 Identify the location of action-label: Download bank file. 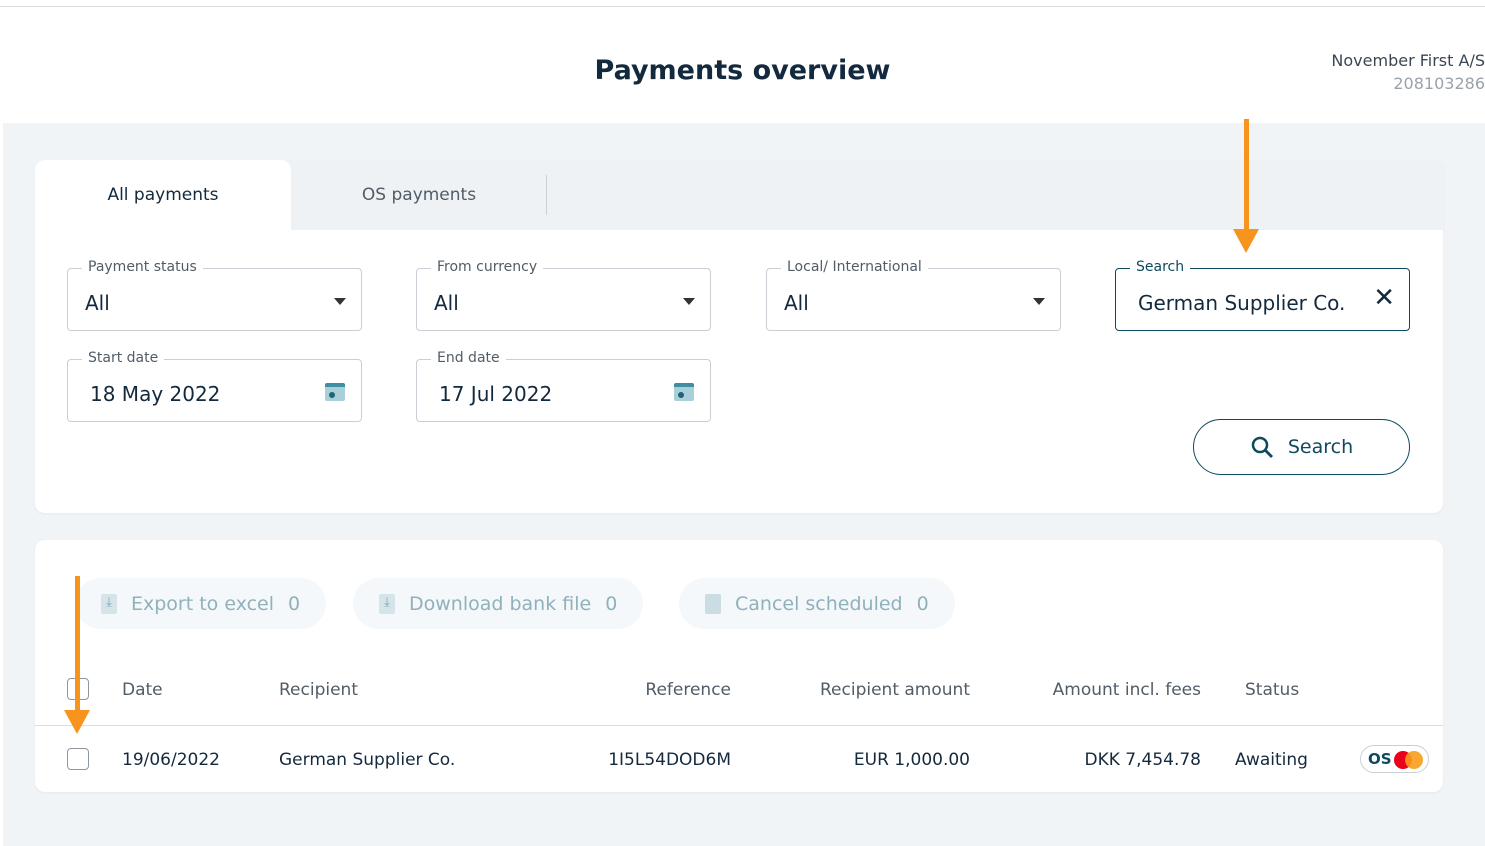
(500, 603).